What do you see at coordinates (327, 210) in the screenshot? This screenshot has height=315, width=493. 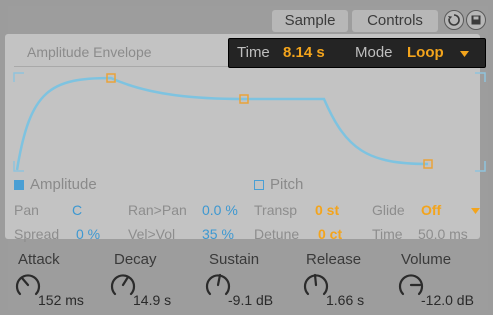 I see `transp-value: 0 st` at bounding box center [327, 210].